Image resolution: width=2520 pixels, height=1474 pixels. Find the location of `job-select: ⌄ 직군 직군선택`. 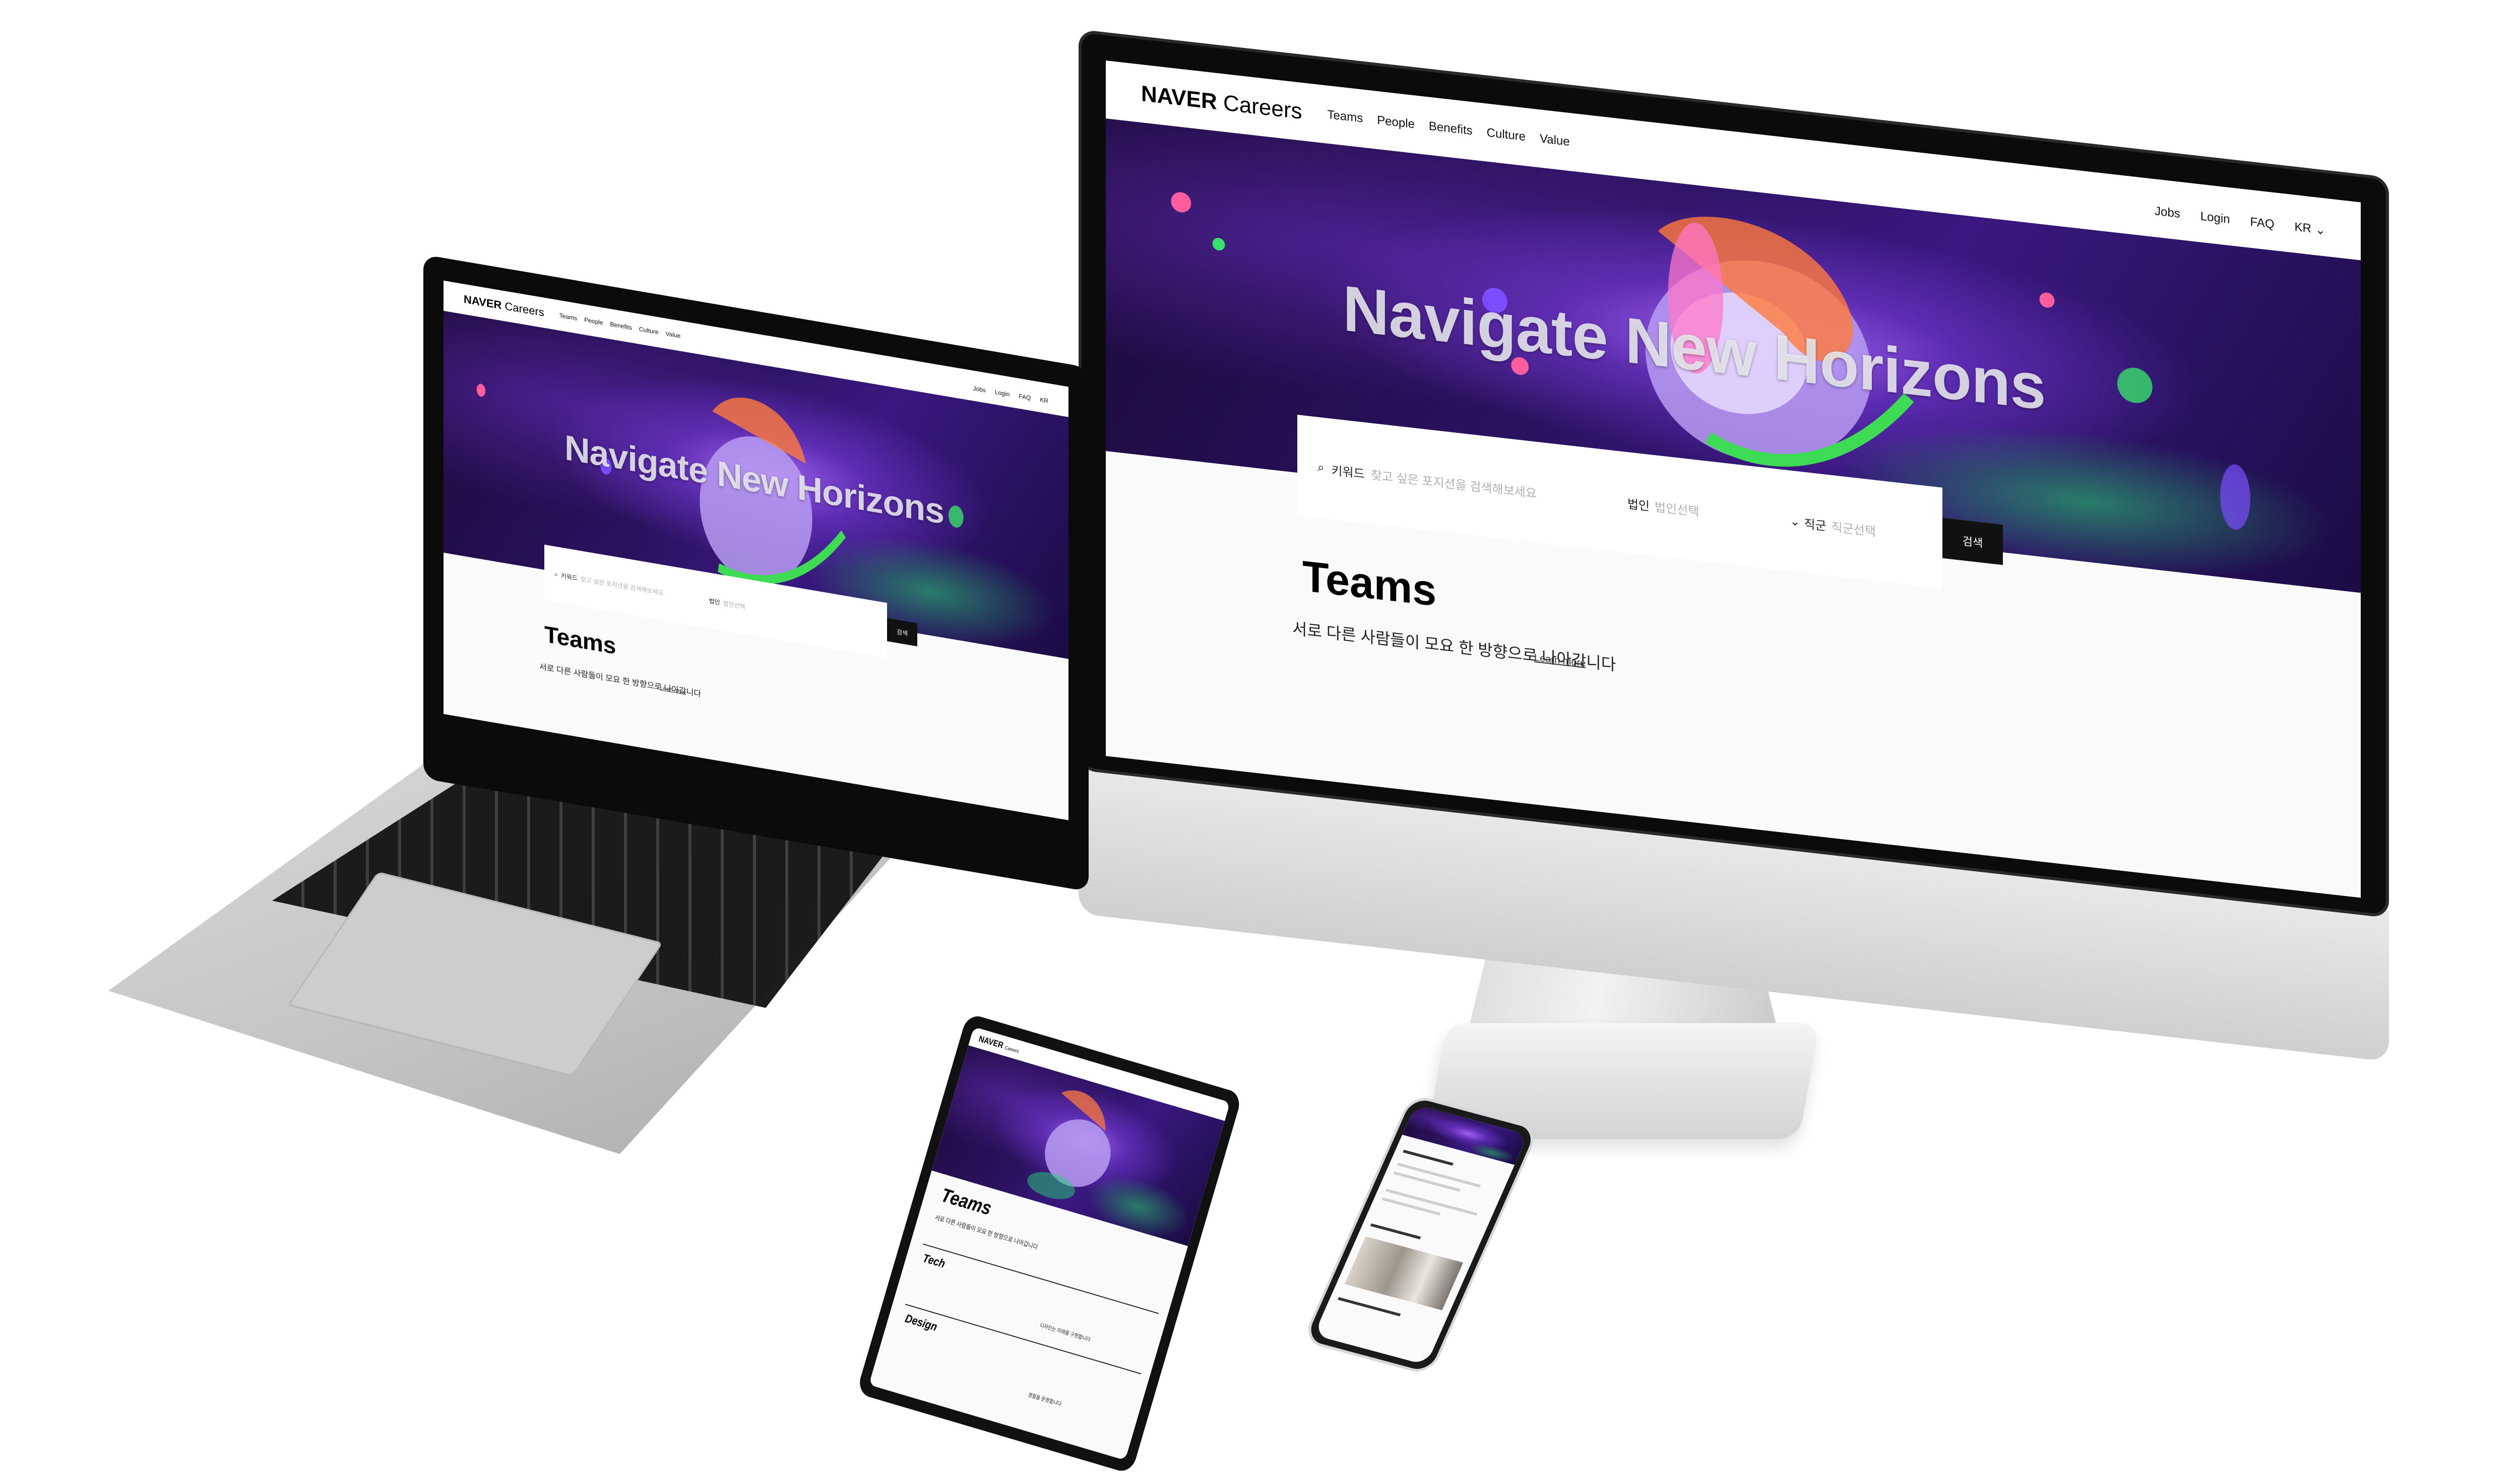

job-select: ⌄ 직군 직군선택 is located at coordinates (1833, 525).